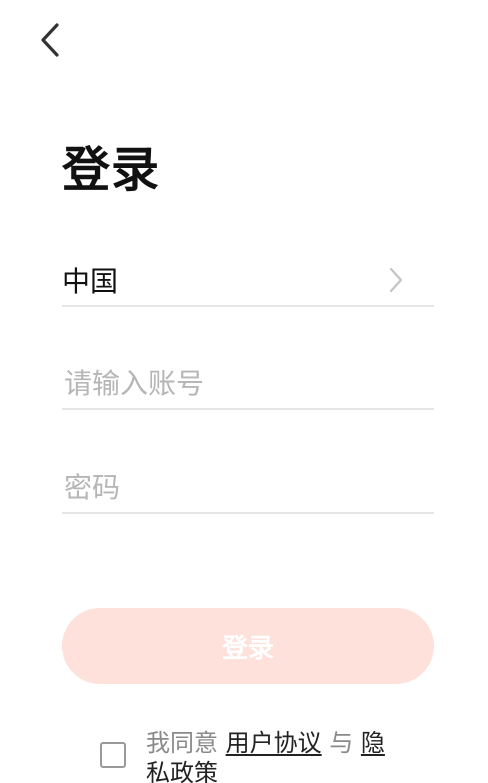  I want to click on back-button, so click(50, 40).